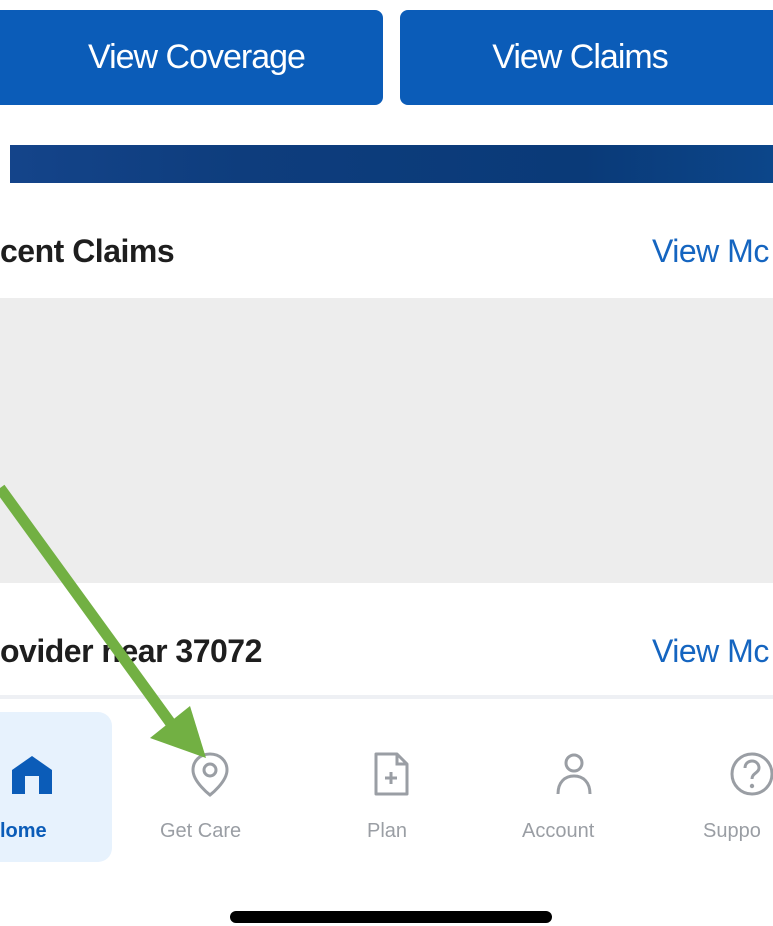 This screenshot has width=773, height=926. What do you see at coordinates (391, 917) in the screenshot?
I see `home-indicator` at bounding box center [391, 917].